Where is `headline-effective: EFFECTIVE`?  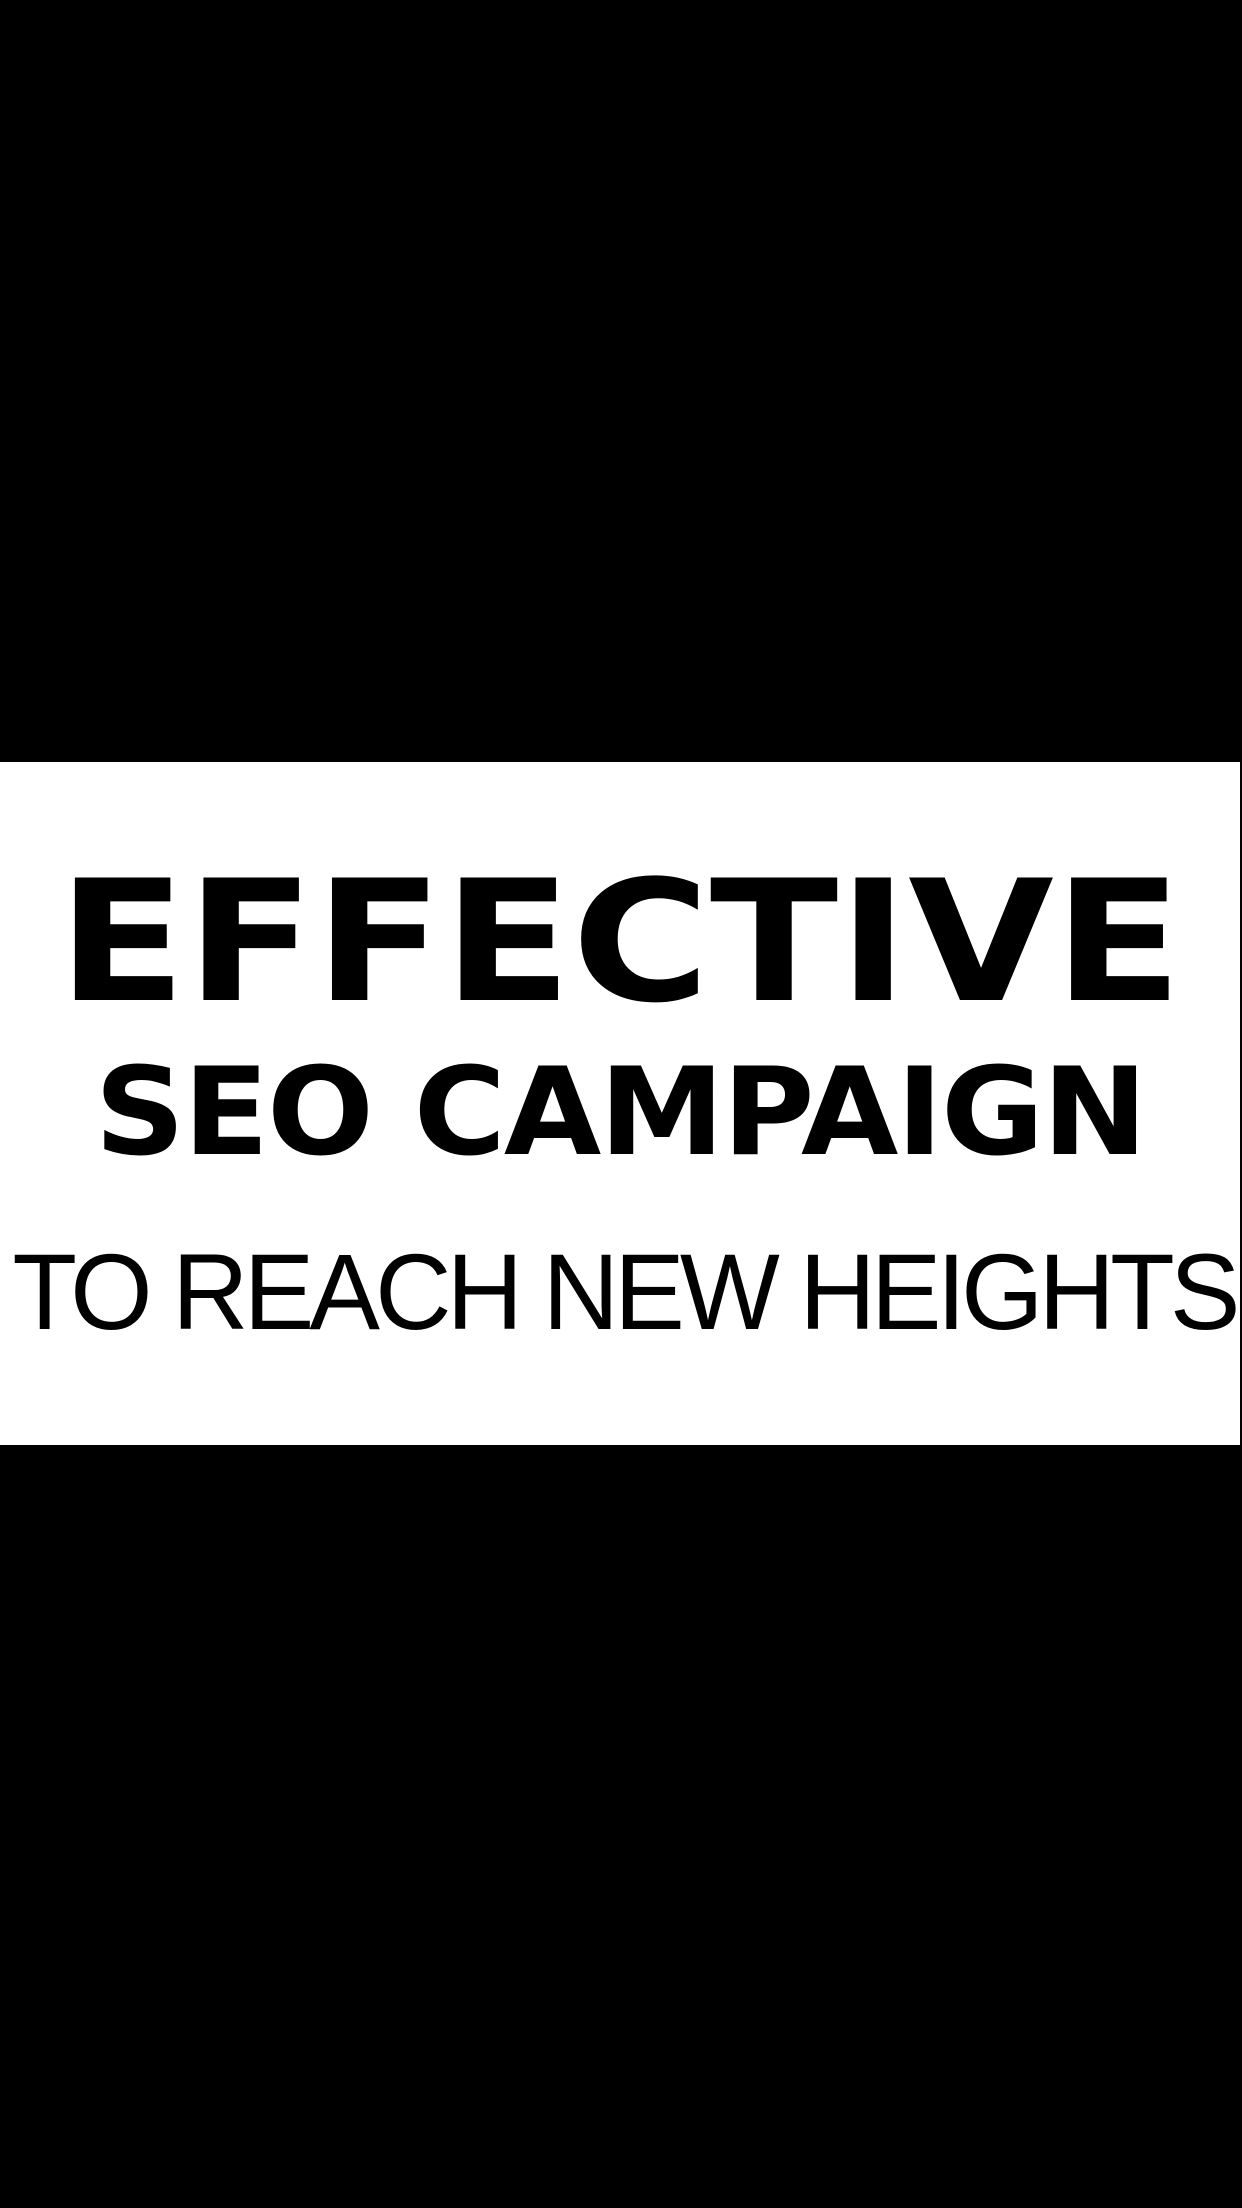 headline-effective: EFFECTIVE is located at coordinates (620, 942).